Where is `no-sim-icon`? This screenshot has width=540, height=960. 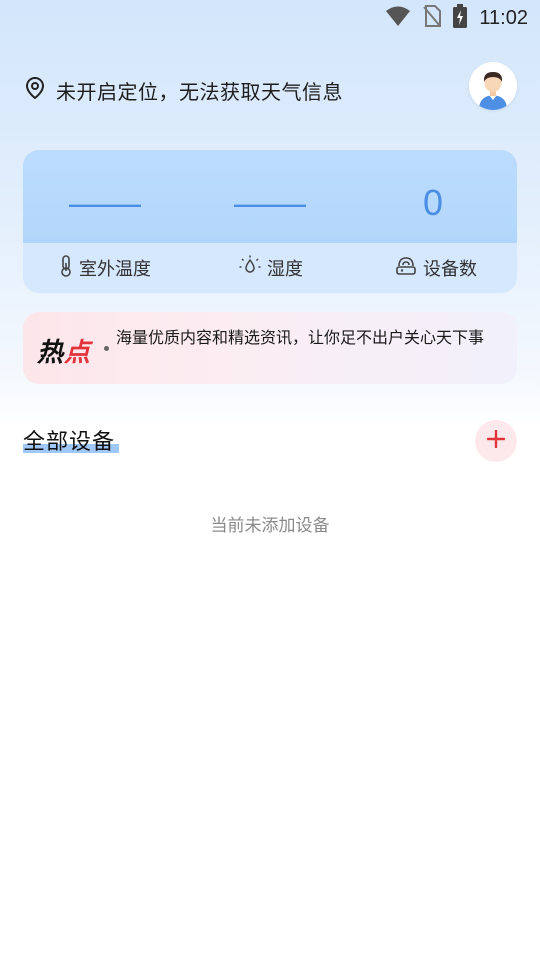
no-sim-icon is located at coordinates (432, 18).